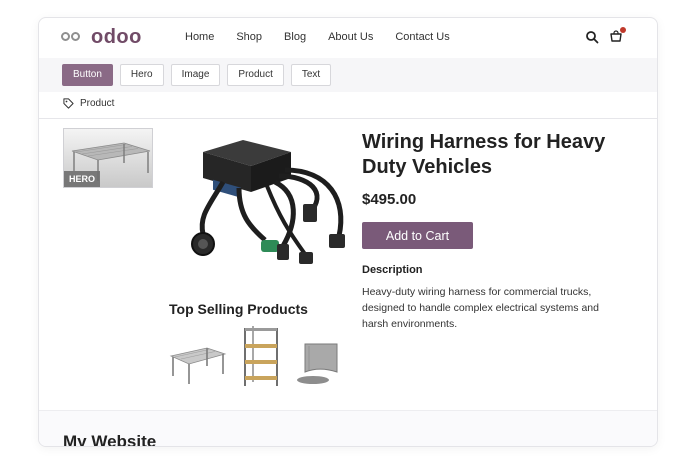 This screenshot has width=696, height=464. What do you see at coordinates (348, 118) in the screenshot?
I see `section-divider` at bounding box center [348, 118].